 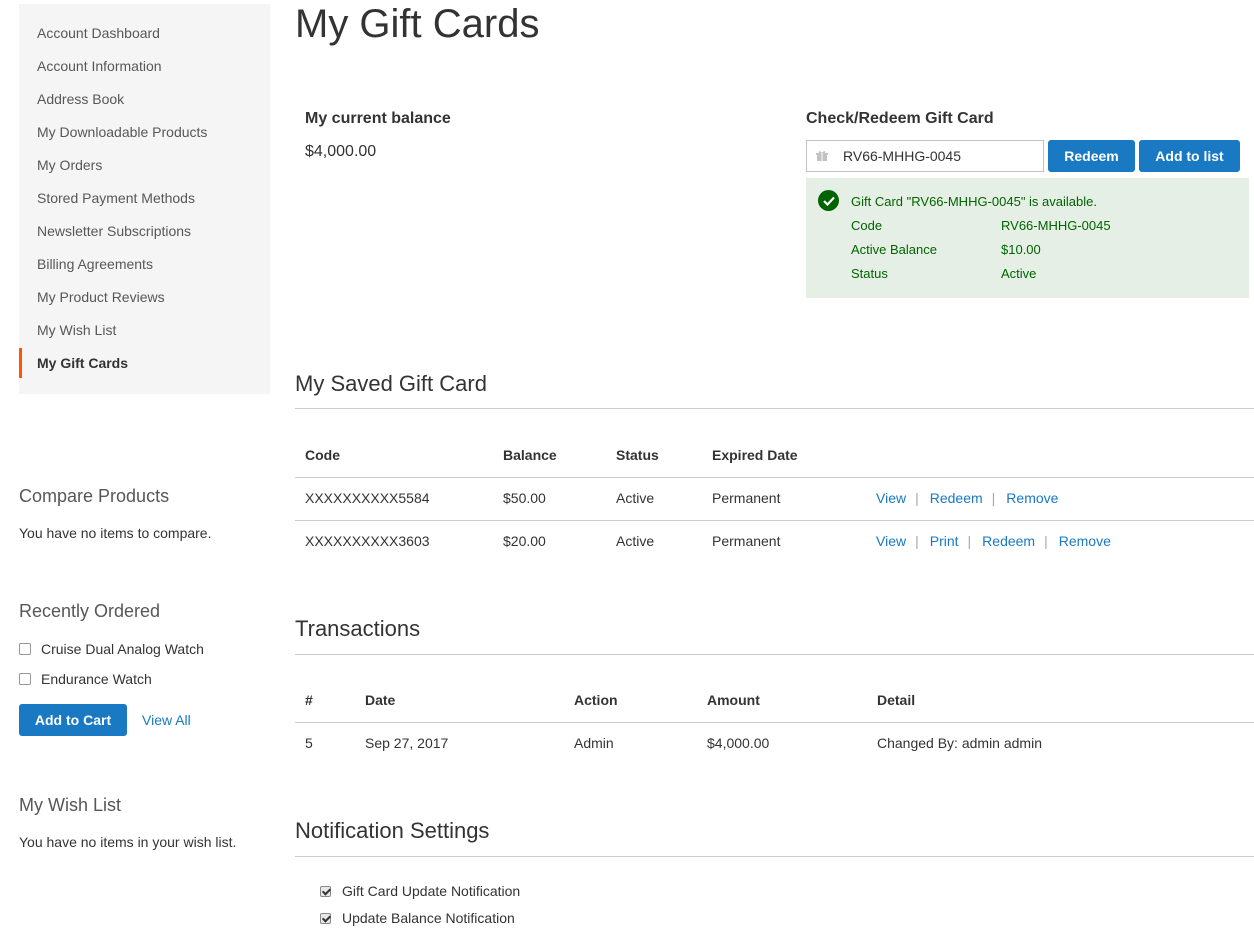 I want to click on column-header-date: Date, so click(x=380, y=700).